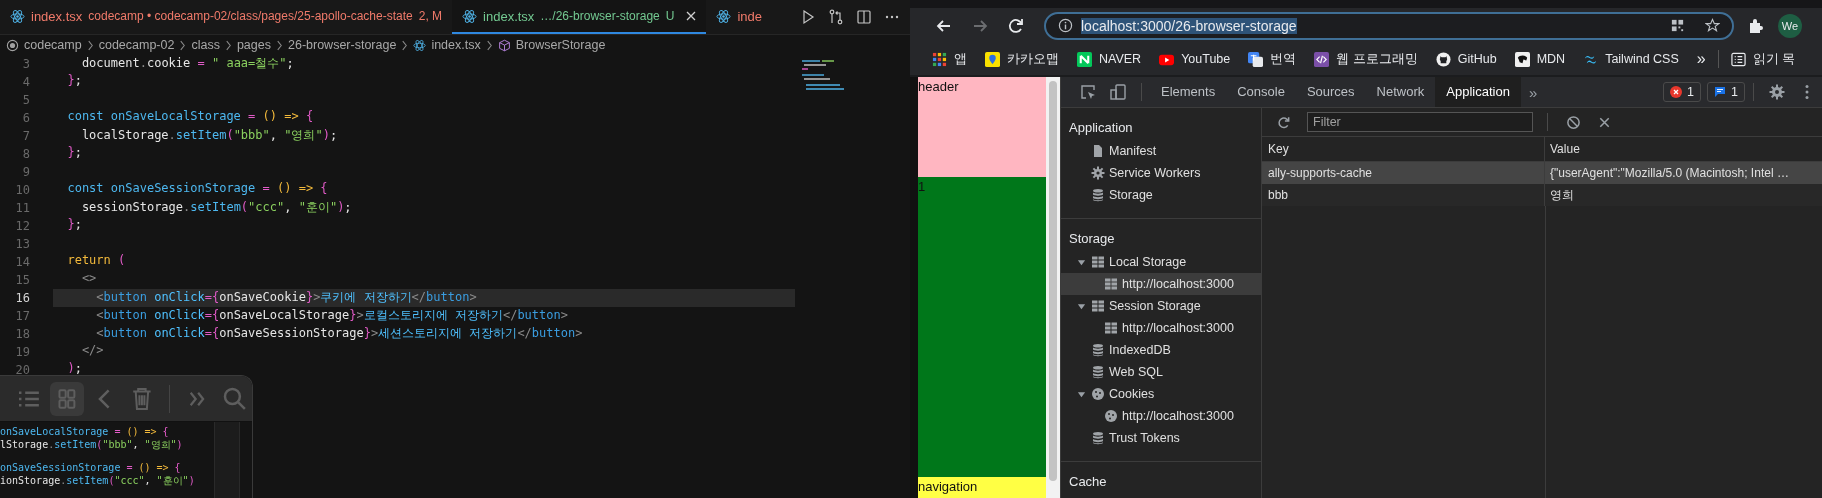 This screenshot has height=498, width=1822. What do you see at coordinates (1366, 59) in the screenshot?
I see `bookmark: 웹 프로그래밍` at bounding box center [1366, 59].